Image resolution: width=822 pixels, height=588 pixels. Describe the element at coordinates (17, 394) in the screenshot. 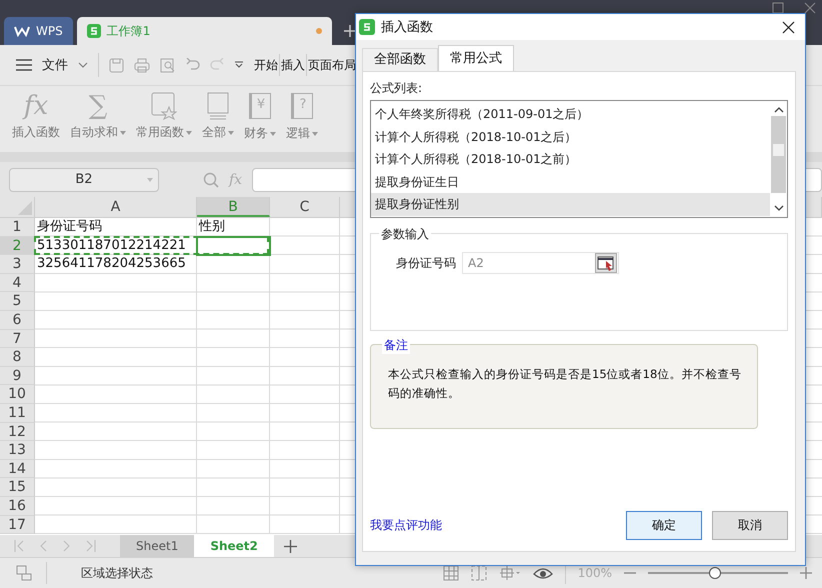

I see `row-header: 10` at that location.